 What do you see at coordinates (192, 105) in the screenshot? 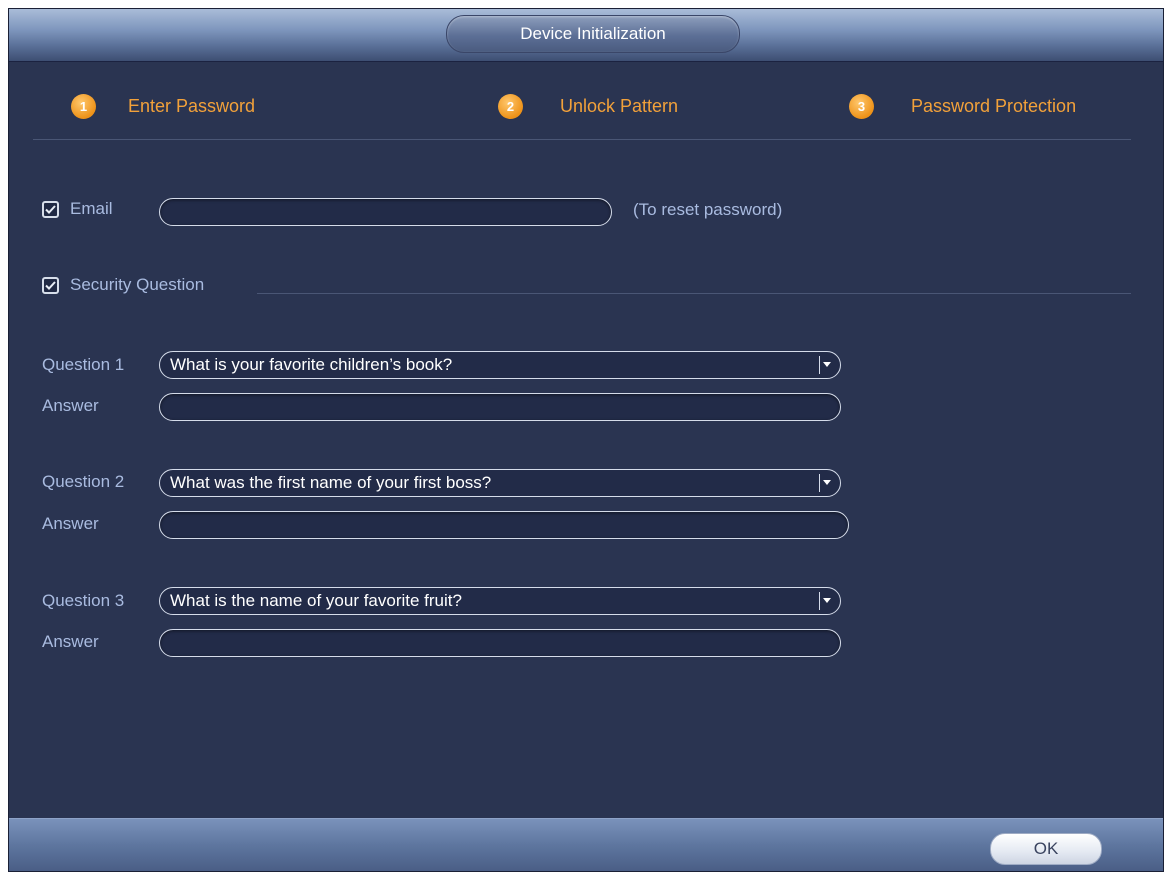
I see `step-label: Enter Password` at bounding box center [192, 105].